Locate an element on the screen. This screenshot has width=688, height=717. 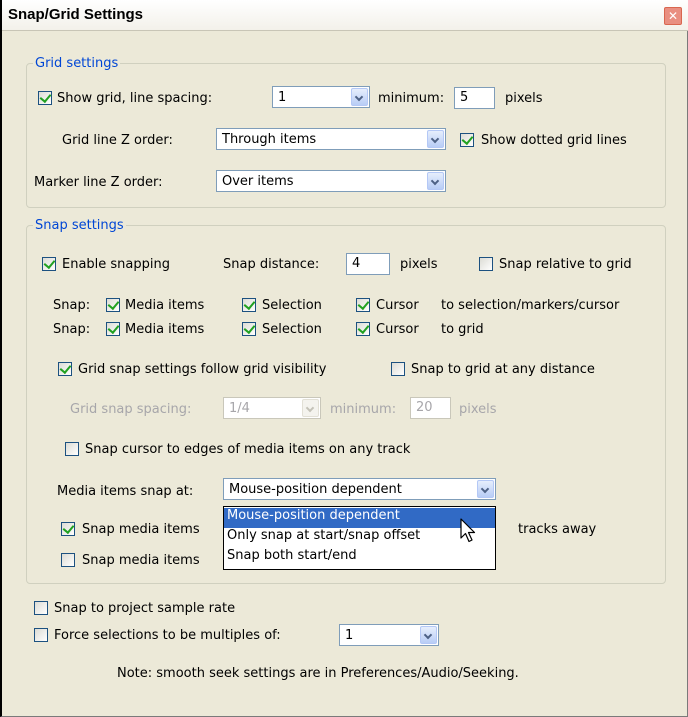
snap-row2-selection-checkbox is located at coordinates (249, 329).